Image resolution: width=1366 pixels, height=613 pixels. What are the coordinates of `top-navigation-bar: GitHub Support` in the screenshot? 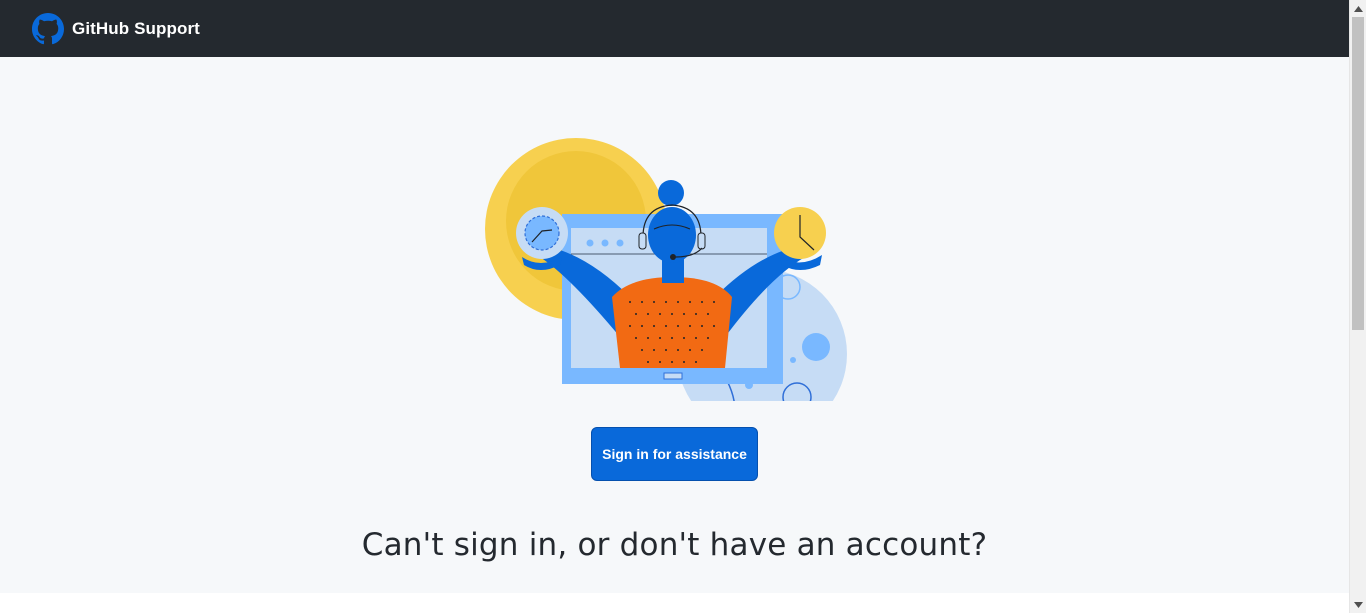 It's located at (674, 28).